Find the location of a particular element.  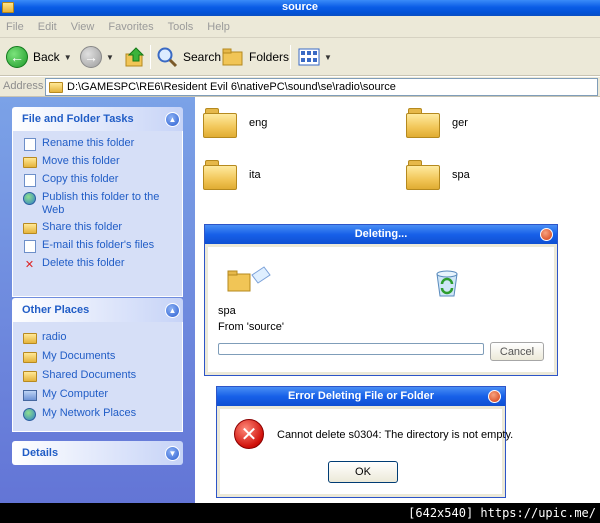

up-folder-button is located at coordinates (135, 57).